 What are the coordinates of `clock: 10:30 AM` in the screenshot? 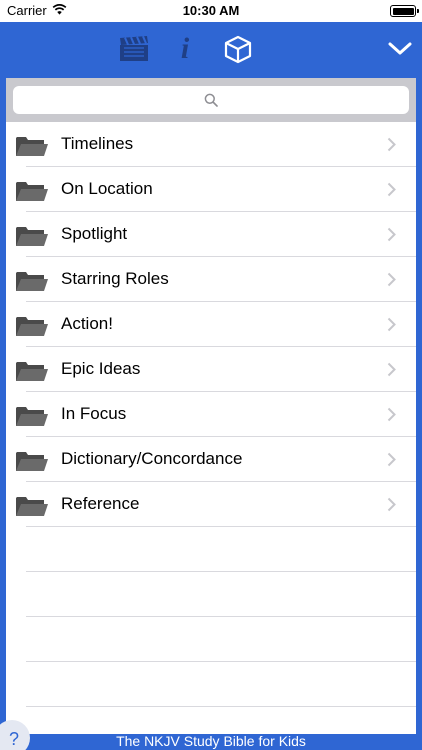 It's located at (211, 10).